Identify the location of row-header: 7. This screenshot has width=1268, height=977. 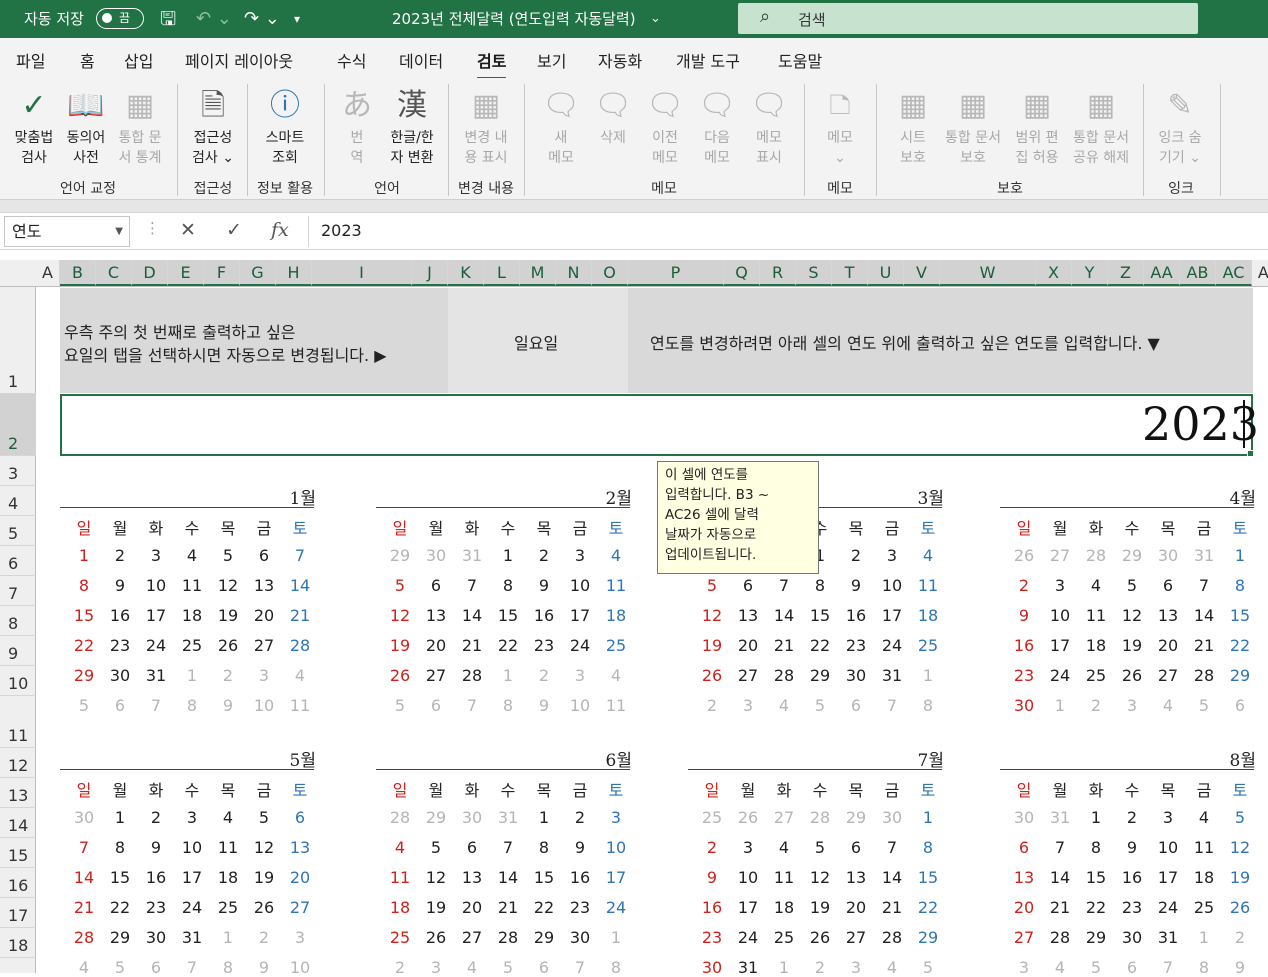
(18, 591).